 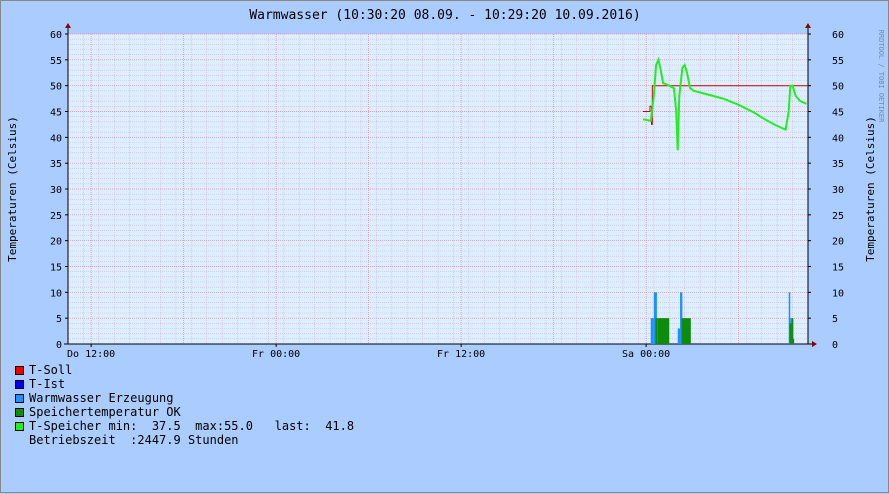 I want to click on y-tick-label-right: 30, so click(x=838, y=190).